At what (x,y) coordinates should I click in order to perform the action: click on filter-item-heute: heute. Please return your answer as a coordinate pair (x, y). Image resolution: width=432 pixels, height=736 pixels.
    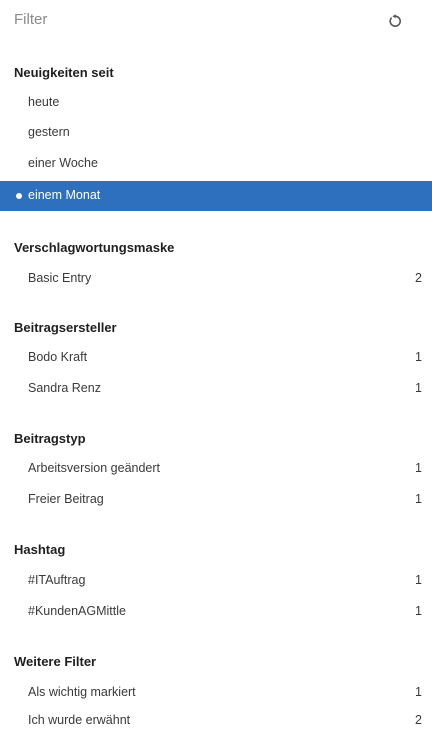
    Looking at the image, I should click on (216, 103).